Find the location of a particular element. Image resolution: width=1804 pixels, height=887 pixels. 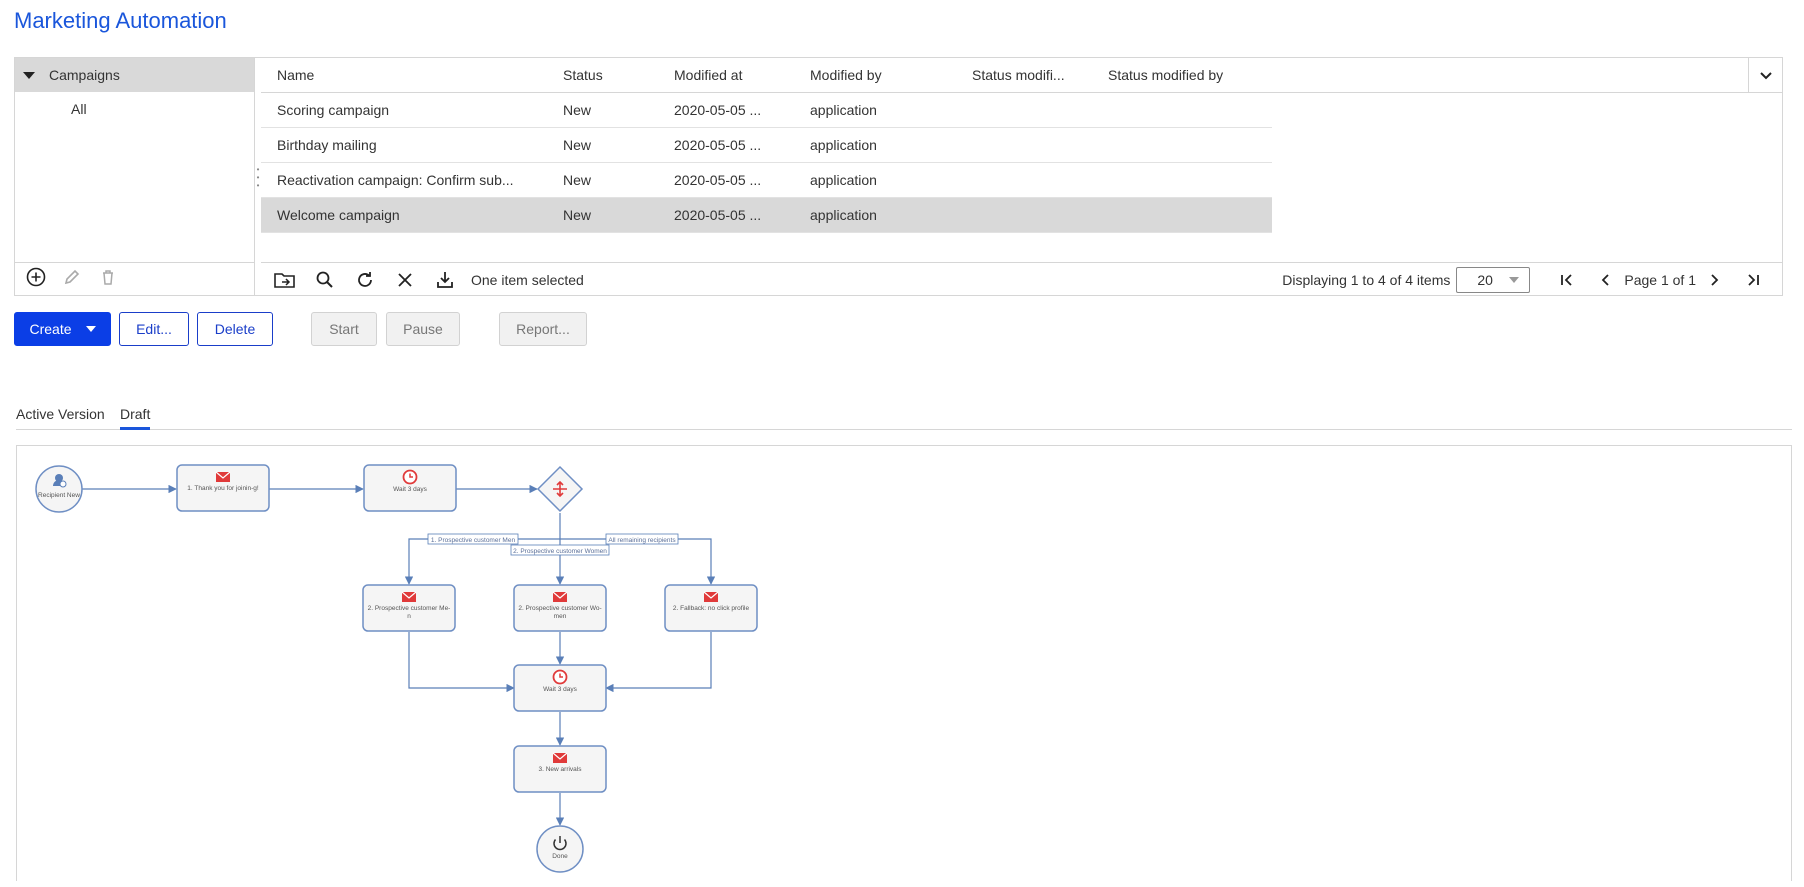

branch-label-women-text: 2. Prospective customer Women is located at coordinates (560, 551).